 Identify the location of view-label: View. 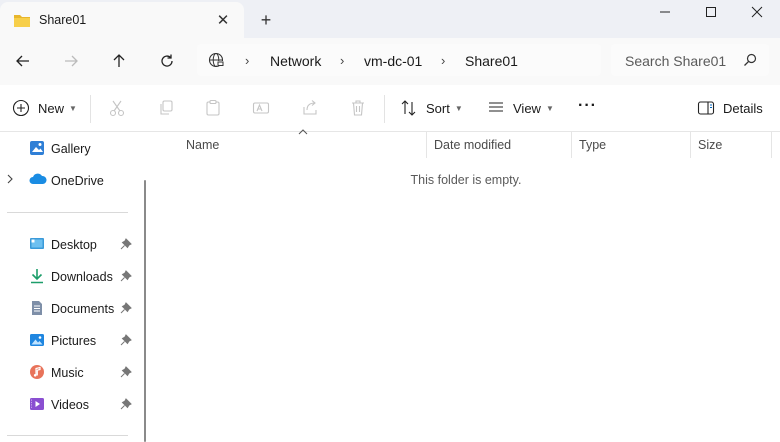
(527, 108).